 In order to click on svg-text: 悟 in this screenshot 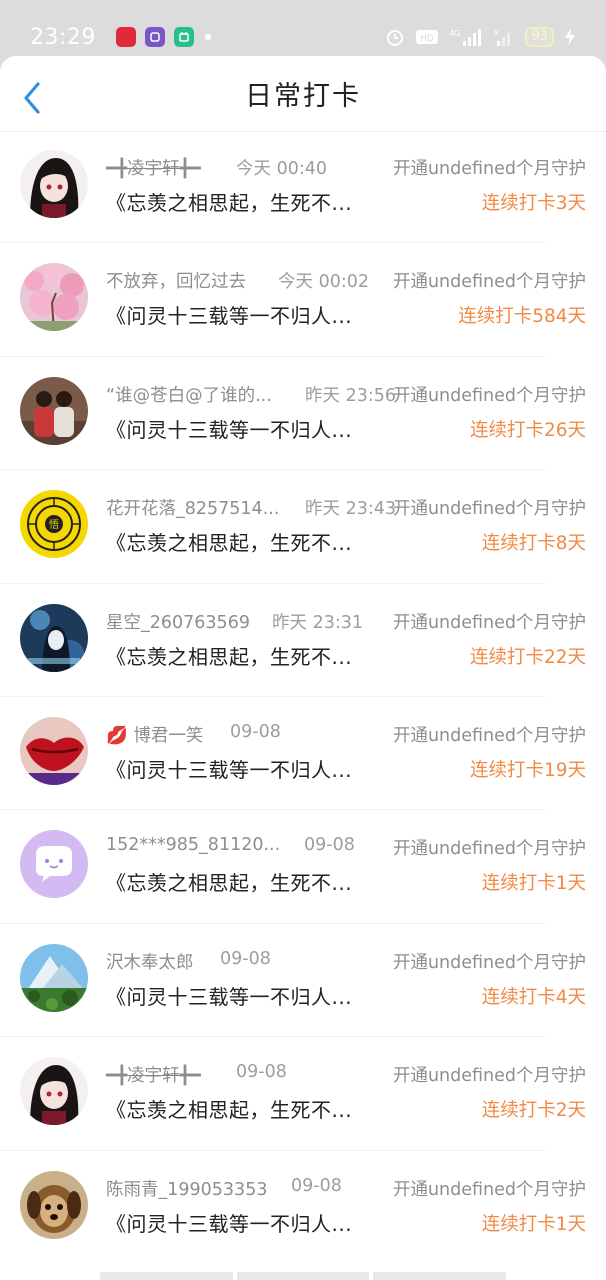, I will do `click(54, 524)`.